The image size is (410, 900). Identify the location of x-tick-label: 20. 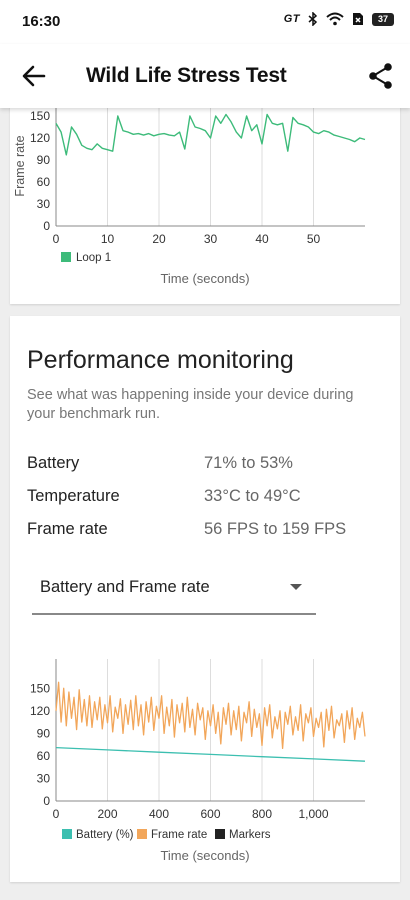
(159, 239).